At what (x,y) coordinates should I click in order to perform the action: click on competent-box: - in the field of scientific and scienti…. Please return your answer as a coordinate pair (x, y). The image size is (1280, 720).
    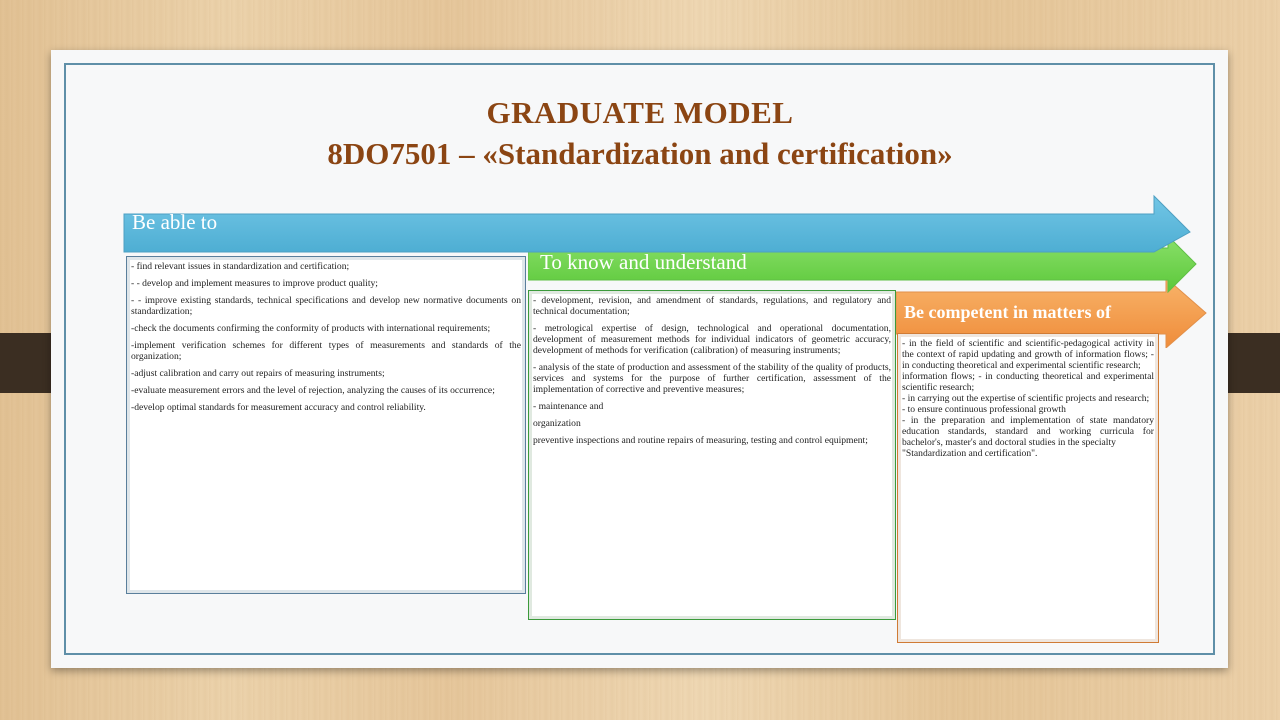
    Looking at the image, I should click on (1028, 488).